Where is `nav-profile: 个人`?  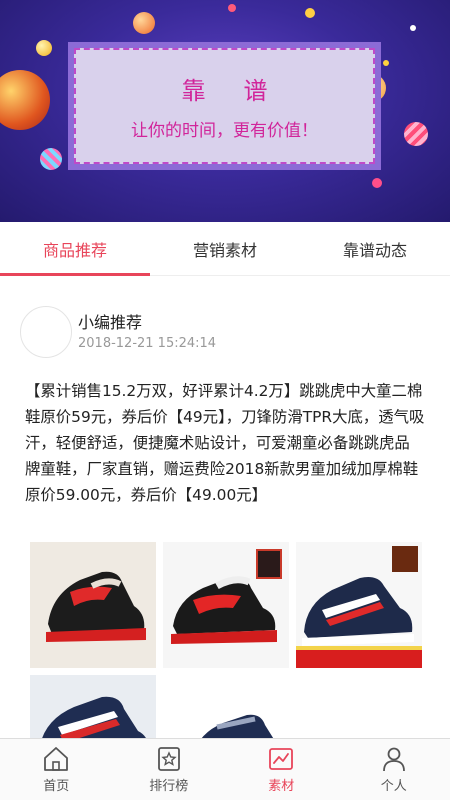 nav-profile: 个人 is located at coordinates (394, 769).